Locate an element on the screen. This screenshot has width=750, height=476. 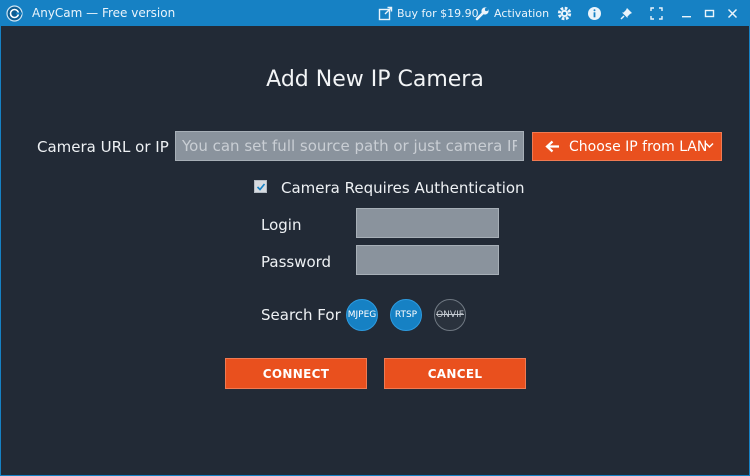
info-icon is located at coordinates (594, 13).